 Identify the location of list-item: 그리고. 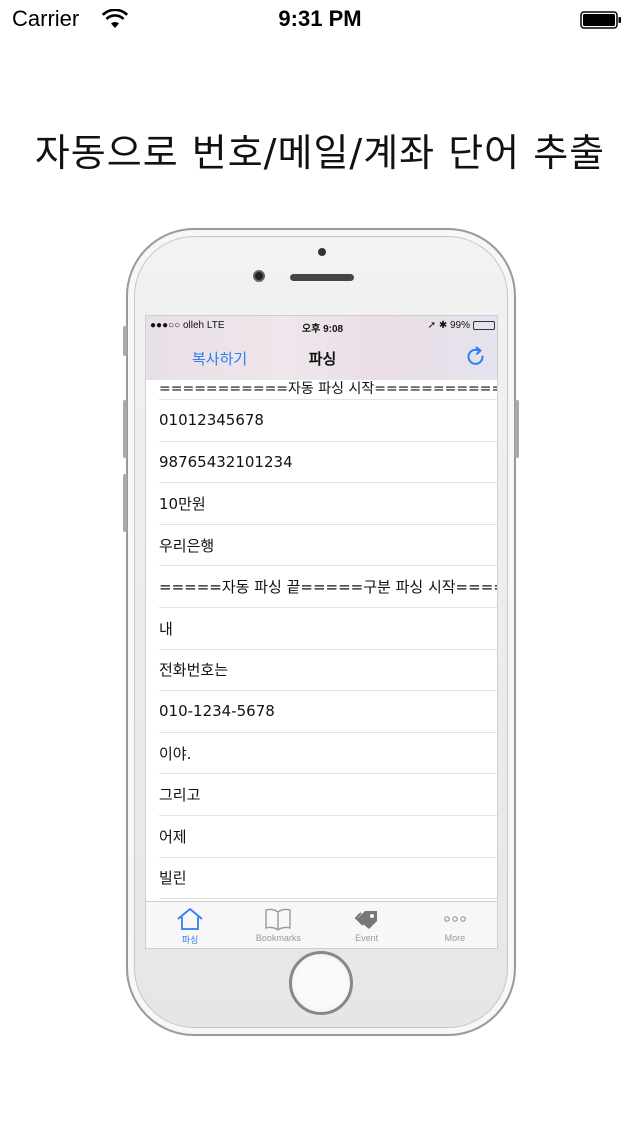
(328, 795).